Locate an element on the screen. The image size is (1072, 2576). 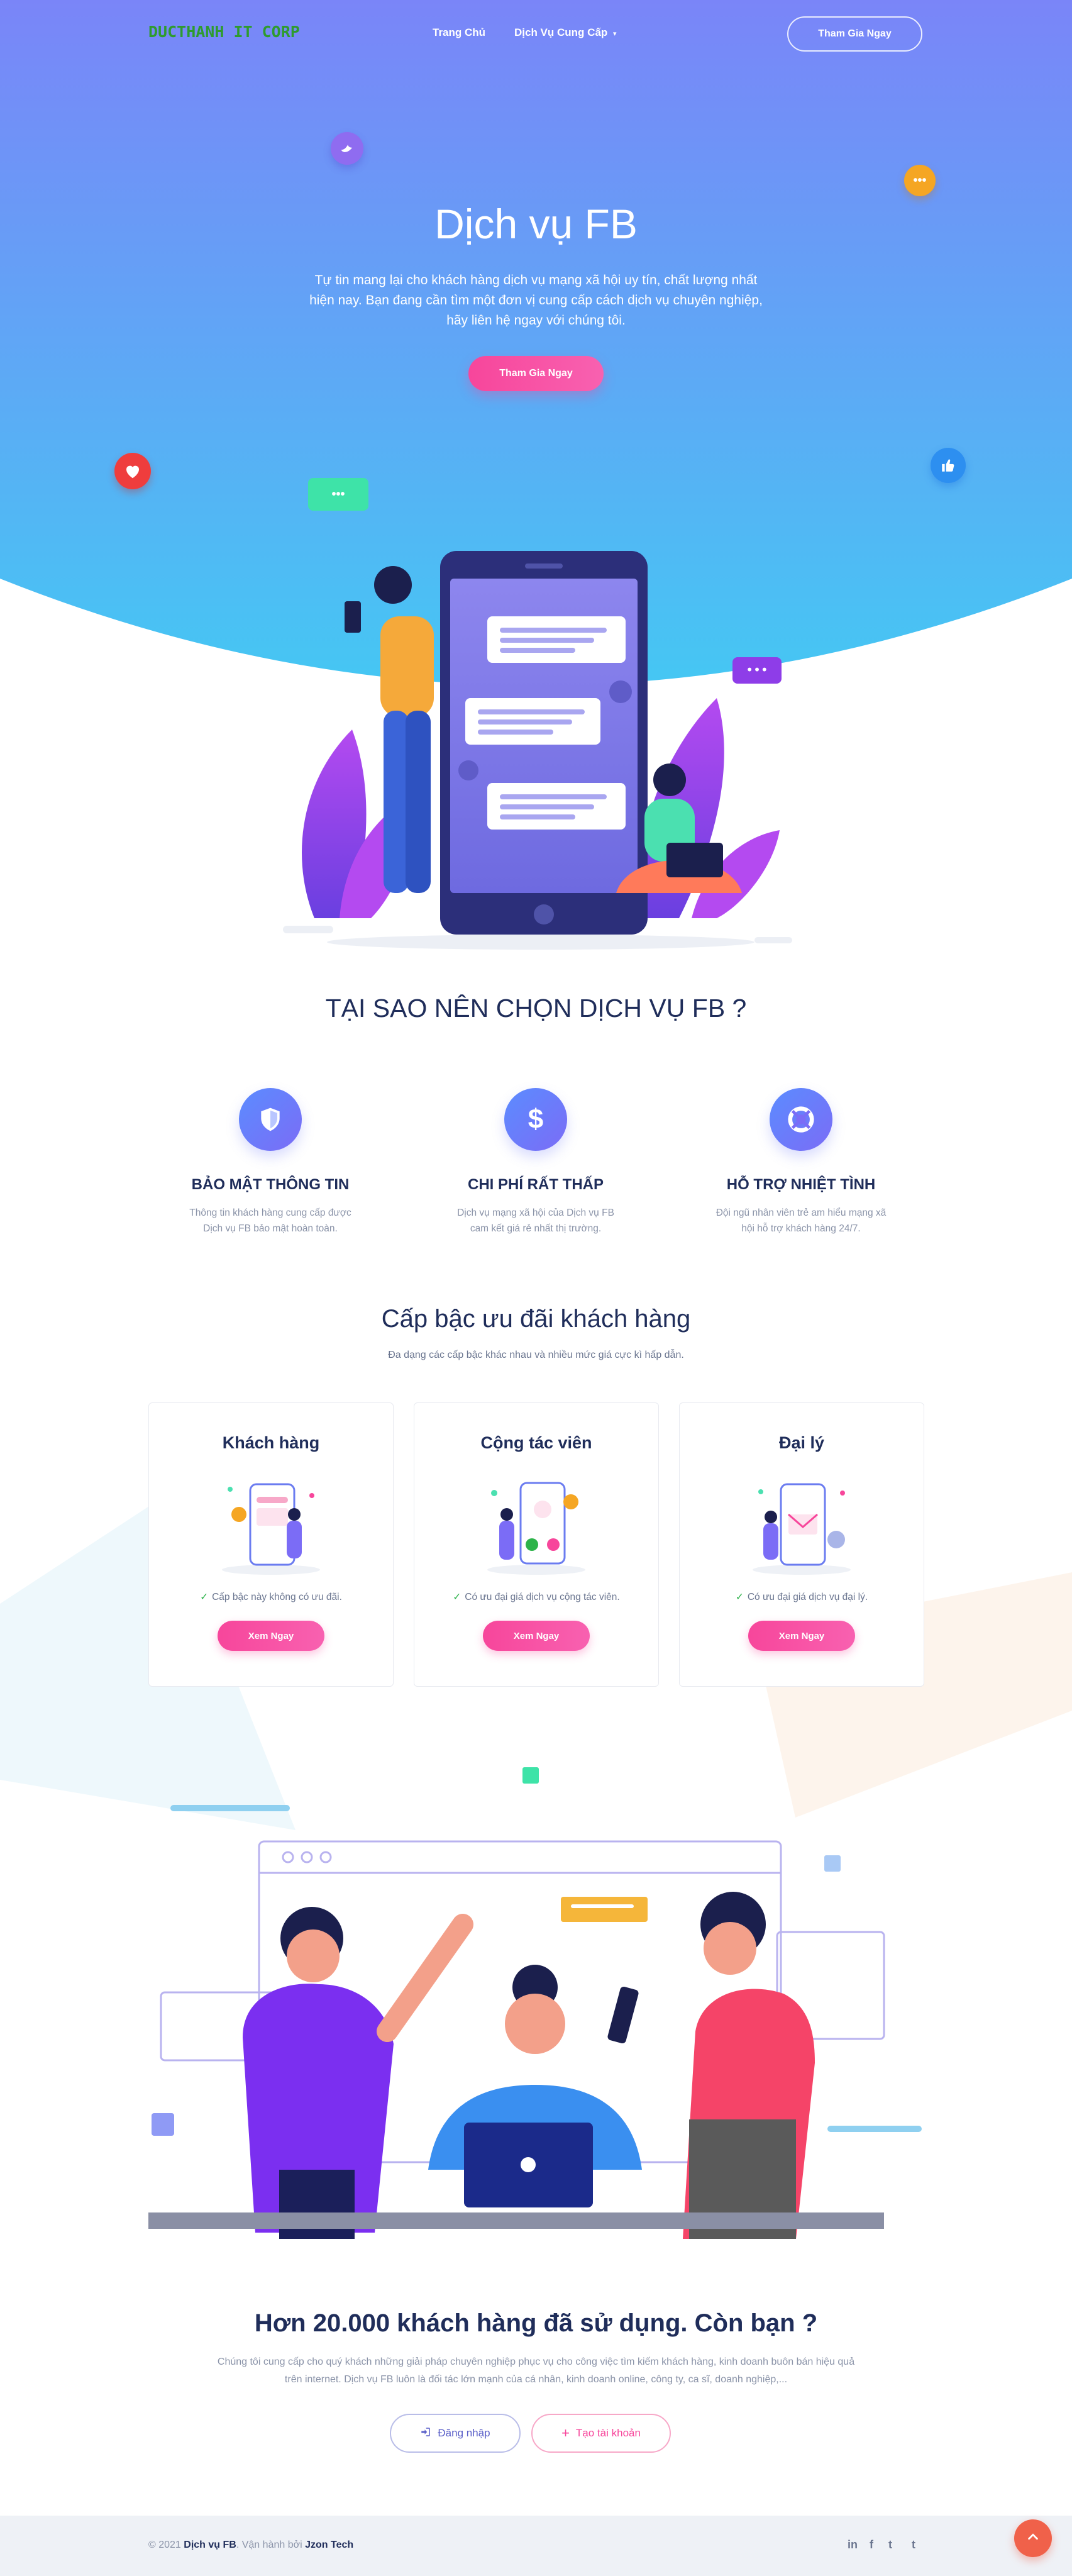
tier-name: Khách hàng is located at coordinates (271, 1442).